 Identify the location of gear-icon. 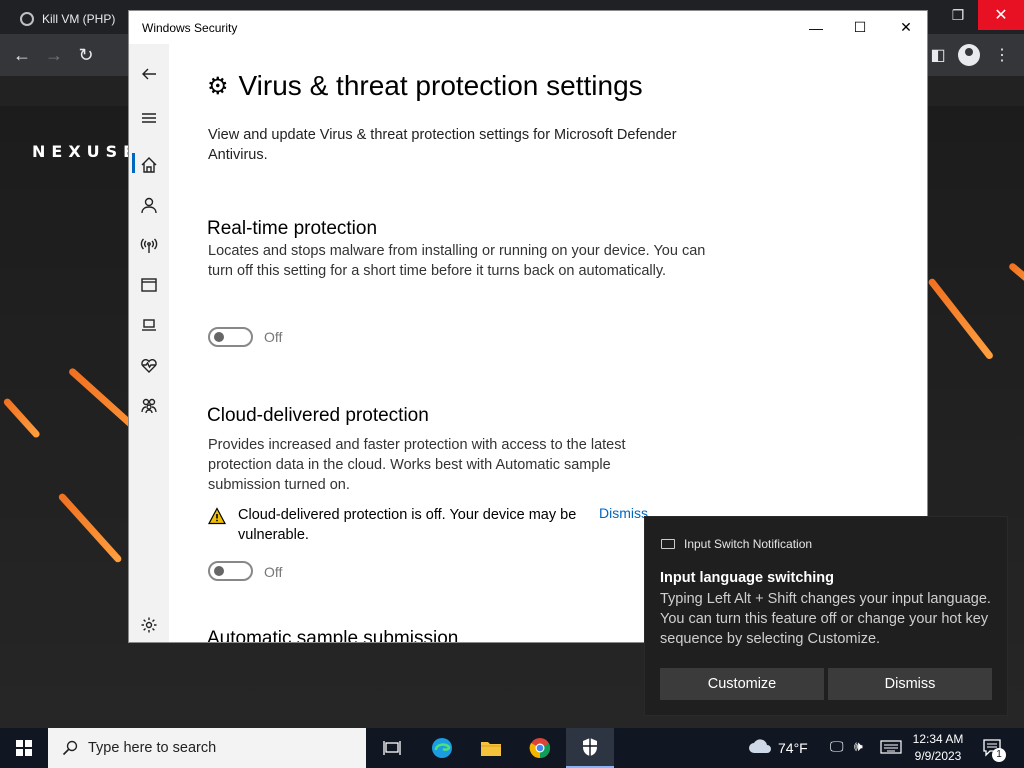
(149, 625).